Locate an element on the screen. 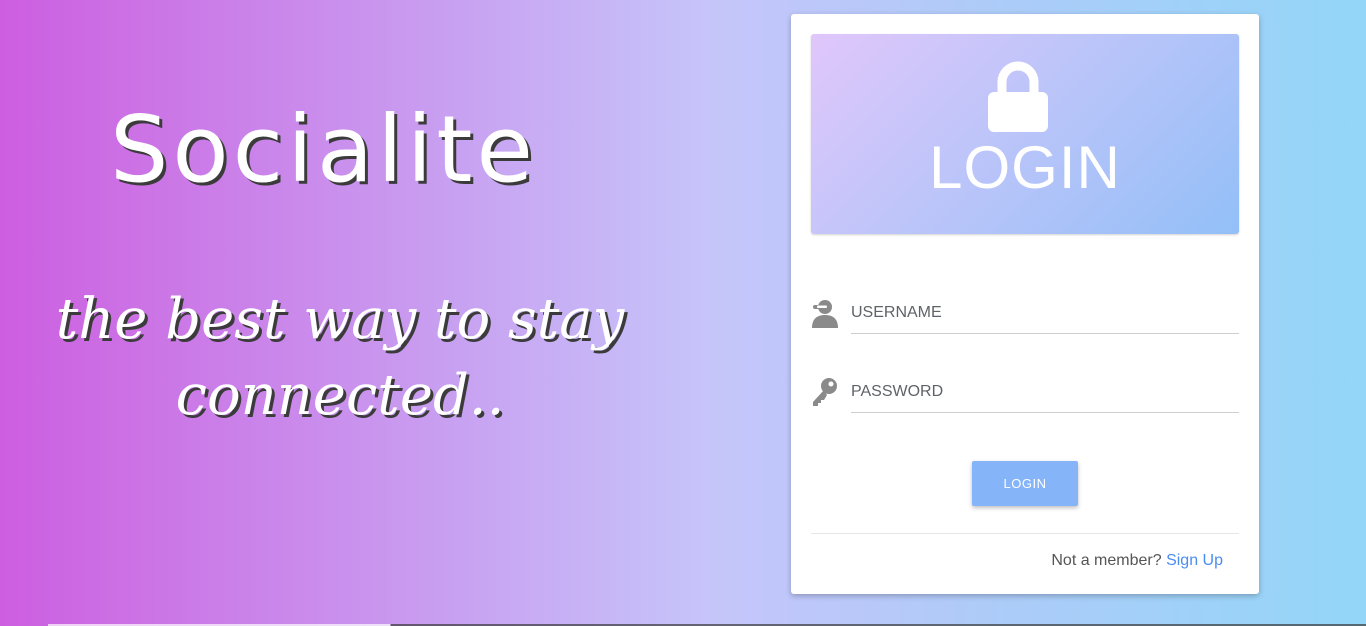  signup-link: Sign Up is located at coordinates (1194, 560).